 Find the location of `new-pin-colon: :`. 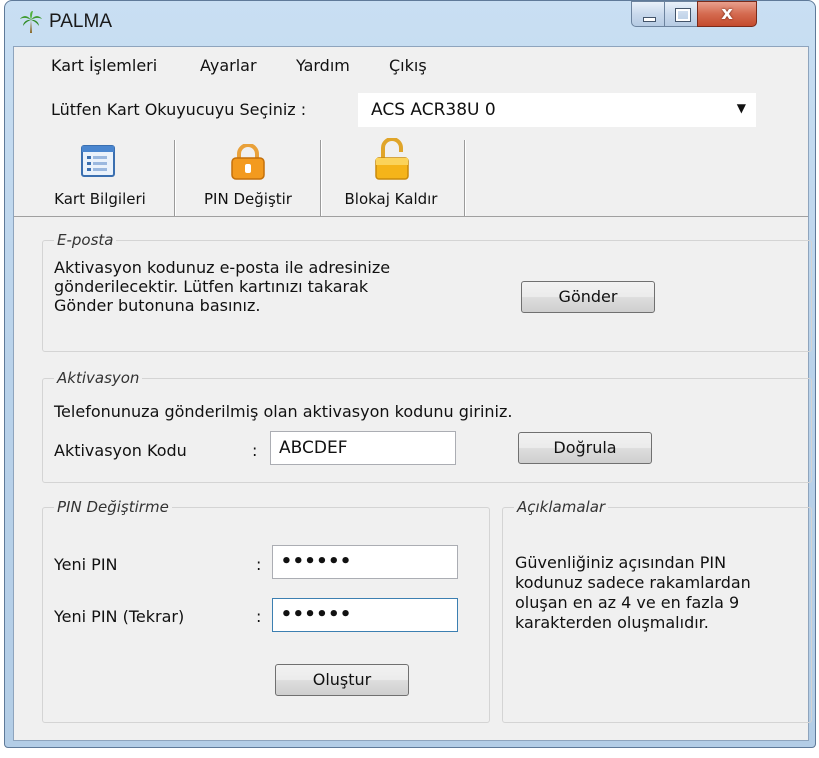

new-pin-colon: : is located at coordinates (259, 564).